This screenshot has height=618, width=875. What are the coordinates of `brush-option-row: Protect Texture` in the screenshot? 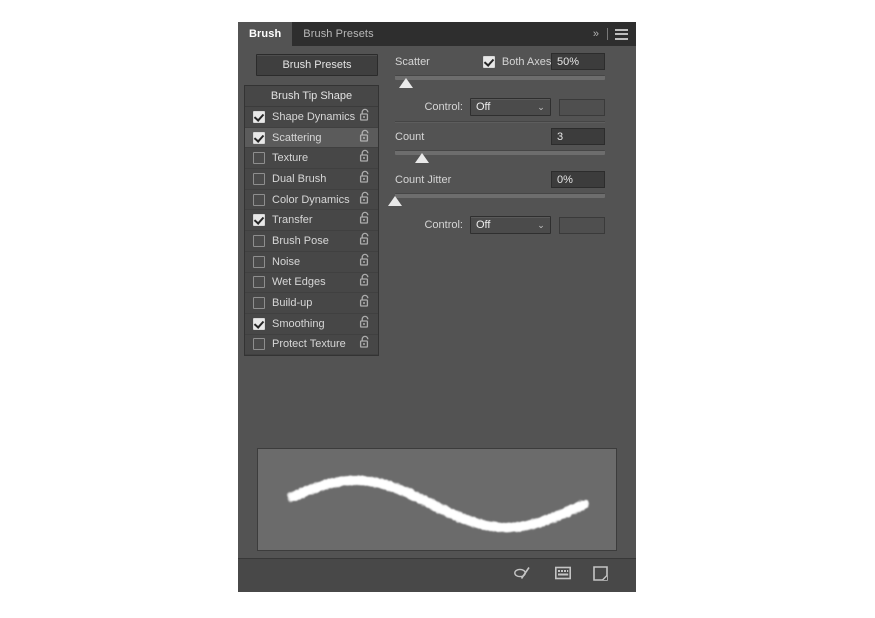 It's located at (311, 345).